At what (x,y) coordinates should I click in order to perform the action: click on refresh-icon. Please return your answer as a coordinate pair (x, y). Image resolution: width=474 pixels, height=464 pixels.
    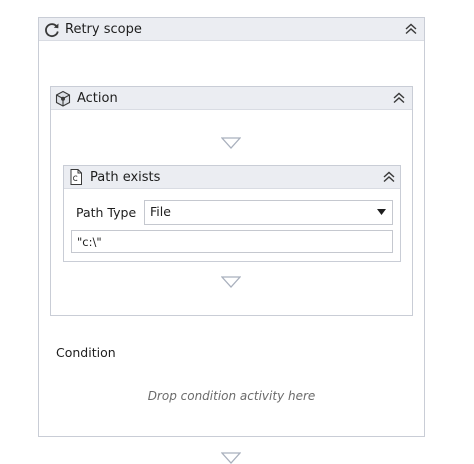
    Looking at the image, I should click on (52, 30).